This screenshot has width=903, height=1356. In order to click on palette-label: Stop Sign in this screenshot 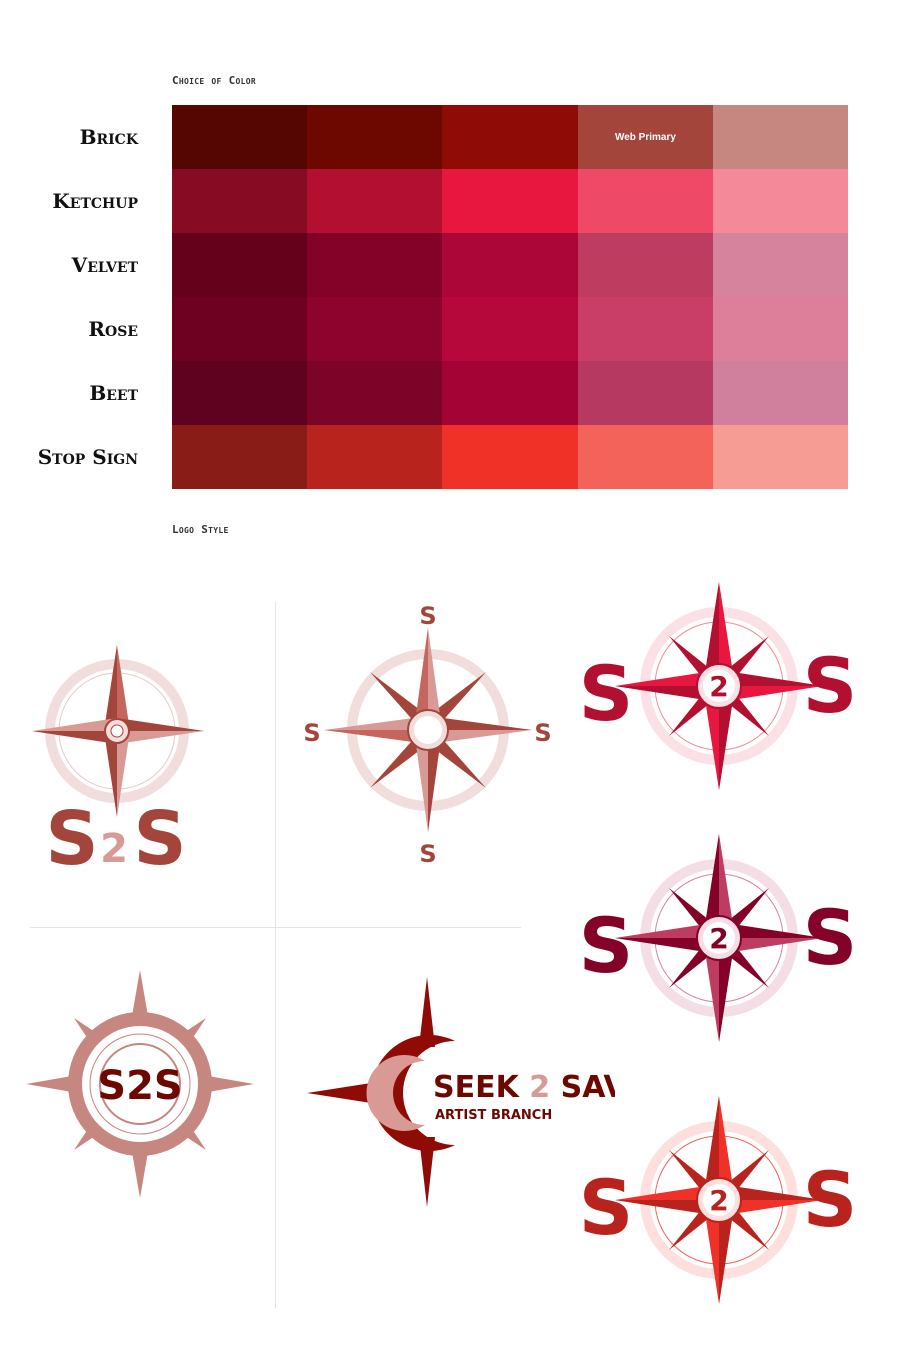, I will do `click(87, 457)`.